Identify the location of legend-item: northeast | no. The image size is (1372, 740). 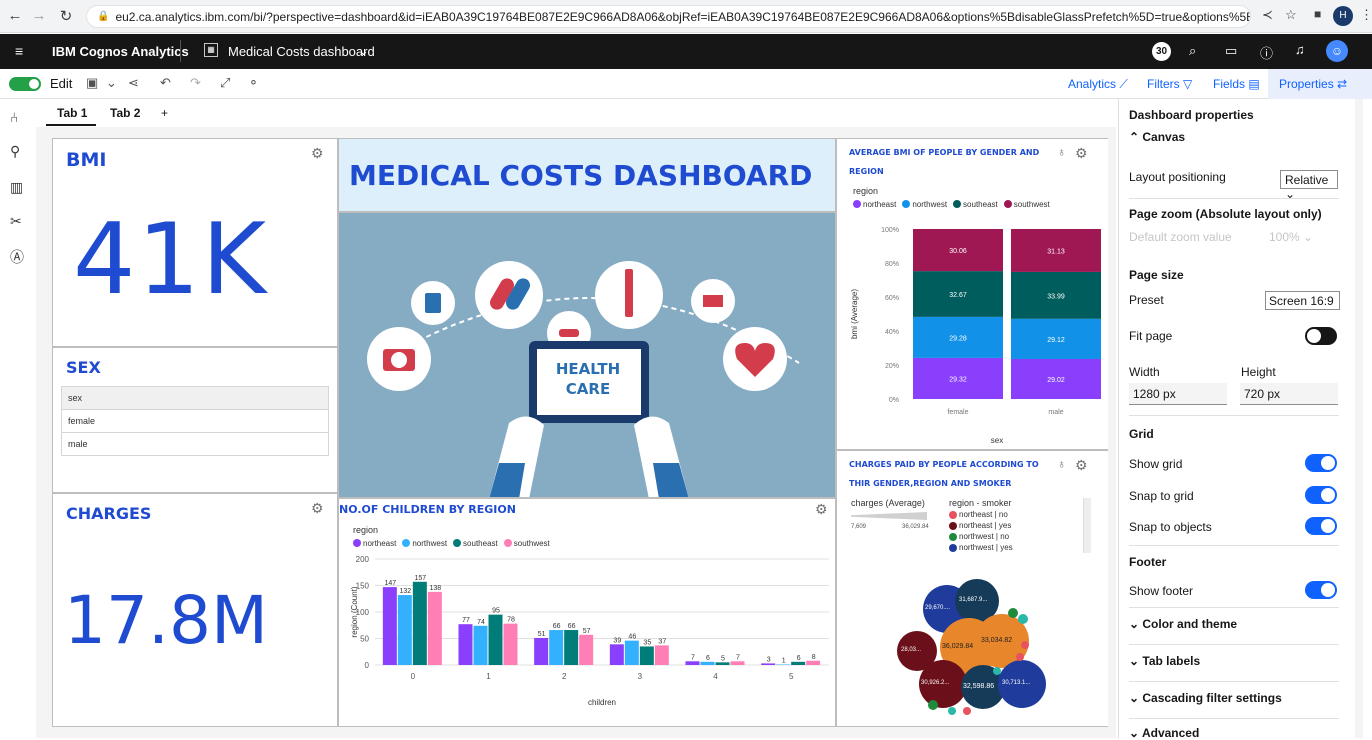
(1006, 514).